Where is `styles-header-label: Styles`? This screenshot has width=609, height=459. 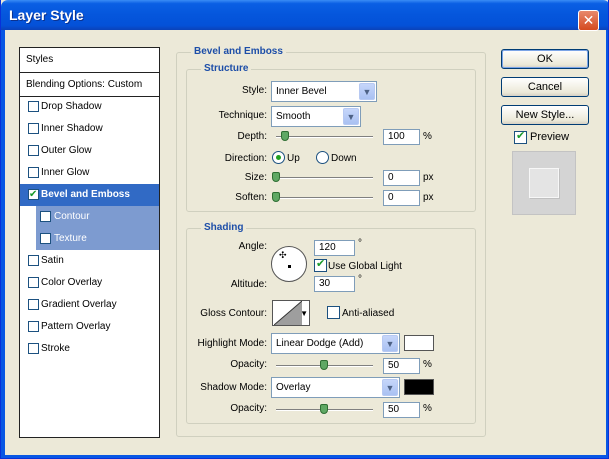 styles-header-label: Styles is located at coordinates (40, 59).